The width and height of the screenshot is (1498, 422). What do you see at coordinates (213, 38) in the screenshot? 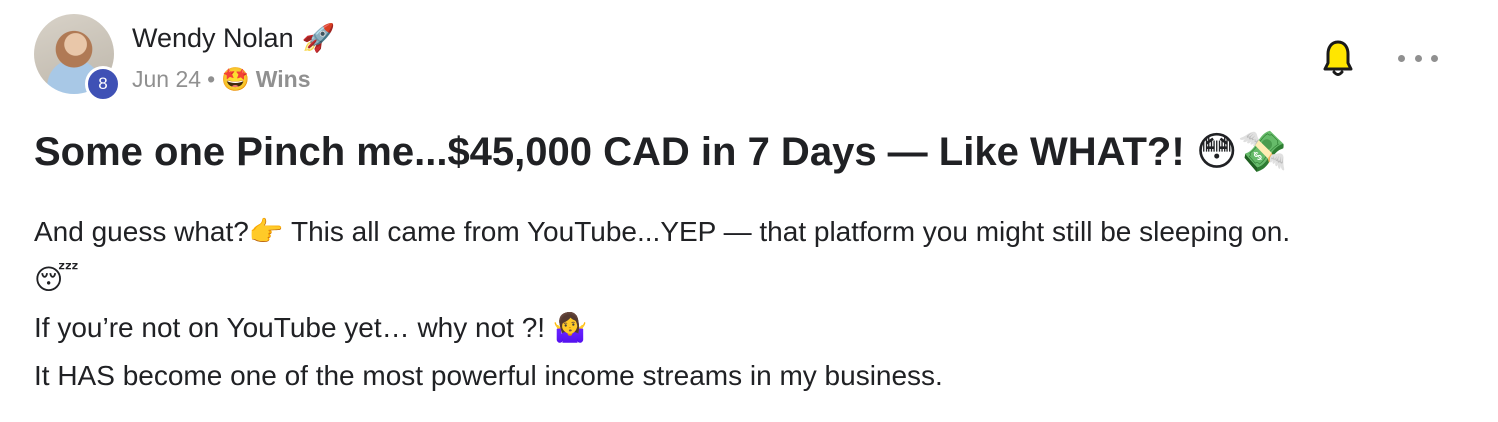
I see `author-name: Wendy Nolan` at bounding box center [213, 38].